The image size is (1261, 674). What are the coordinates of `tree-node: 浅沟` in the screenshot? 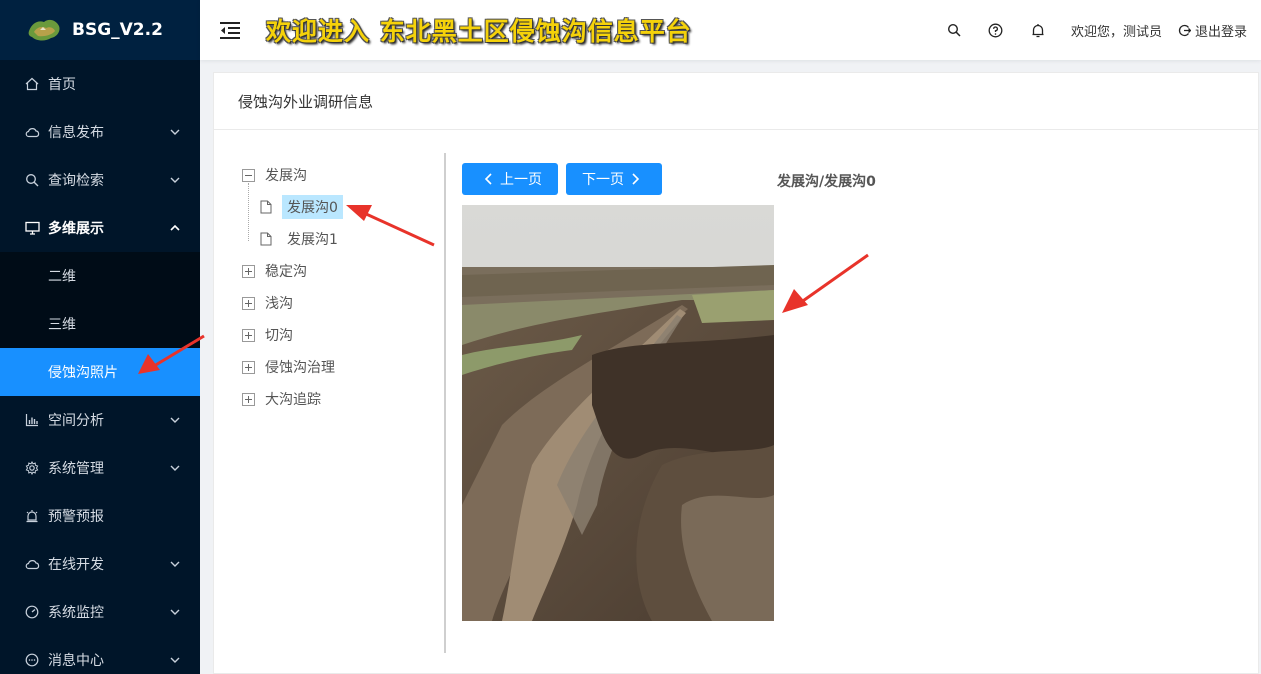 It's located at (342, 303).